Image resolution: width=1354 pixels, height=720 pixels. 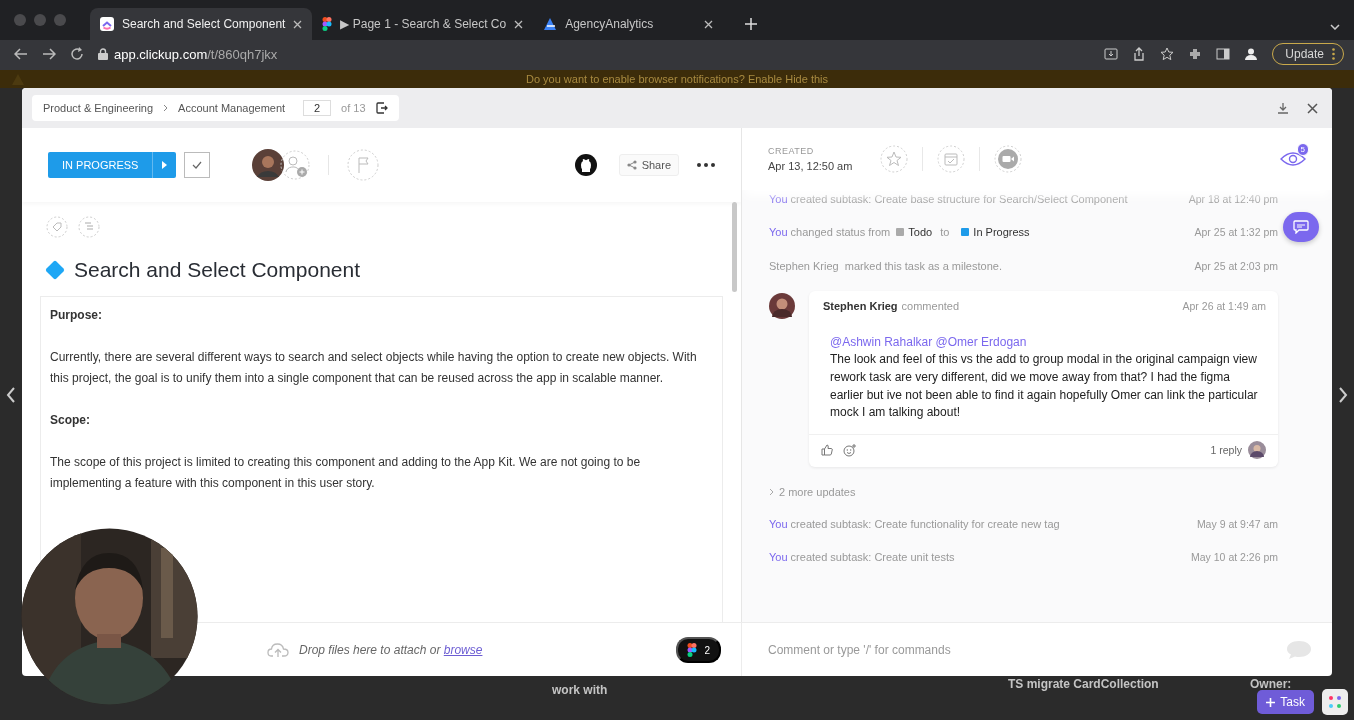 What do you see at coordinates (1283, 108) in the screenshot?
I see `minimize-icon` at bounding box center [1283, 108].